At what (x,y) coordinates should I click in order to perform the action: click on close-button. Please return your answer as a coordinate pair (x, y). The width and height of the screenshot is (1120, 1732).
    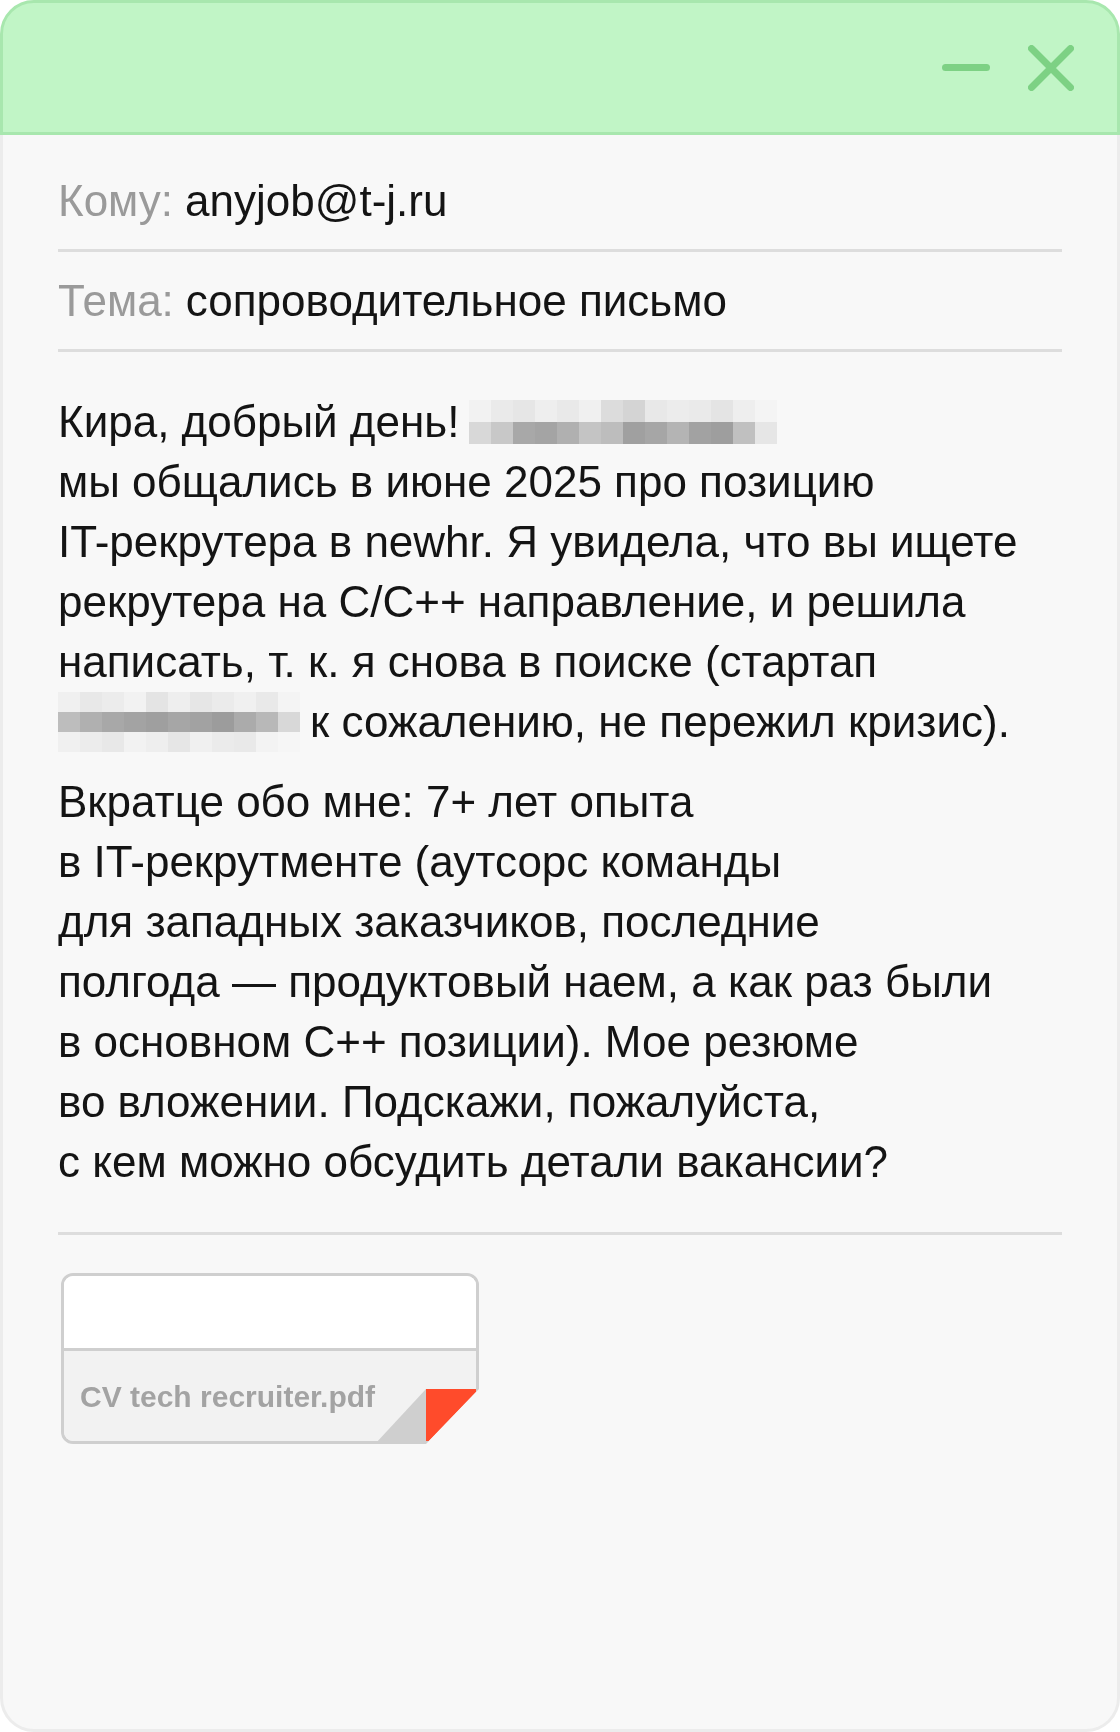
    Looking at the image, I should click on (1051, 67).